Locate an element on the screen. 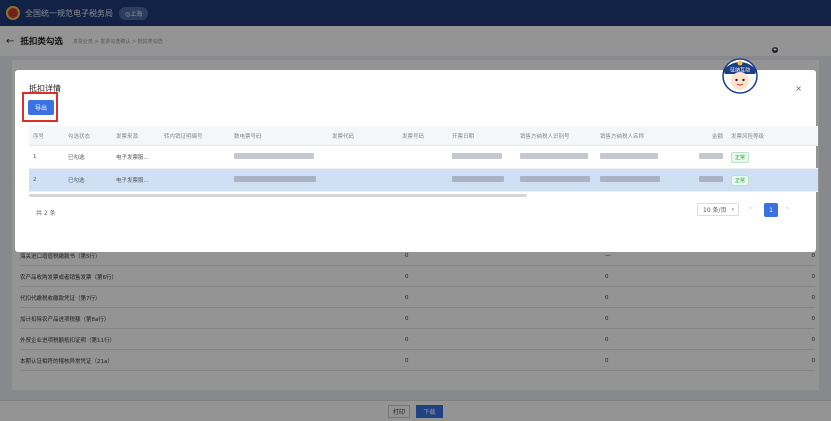  table-row: 2 已勾选 电子发票服... 正常 is located at coordinates (423, 180).